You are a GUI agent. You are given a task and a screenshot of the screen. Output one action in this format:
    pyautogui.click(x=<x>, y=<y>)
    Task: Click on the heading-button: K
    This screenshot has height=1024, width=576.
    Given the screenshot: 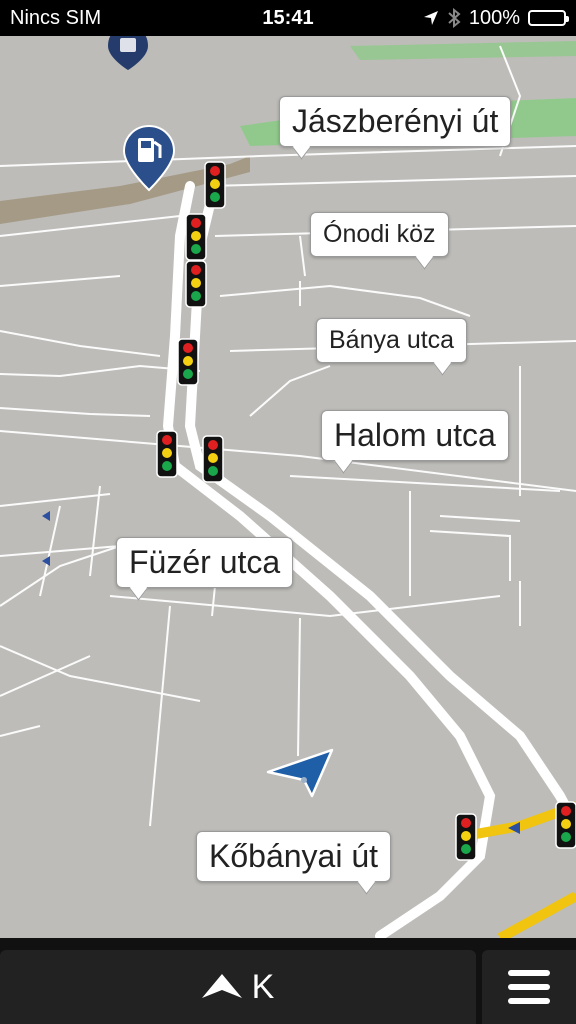 What is the action you would take?
    pyautogui.click(x=238, y=987)
    